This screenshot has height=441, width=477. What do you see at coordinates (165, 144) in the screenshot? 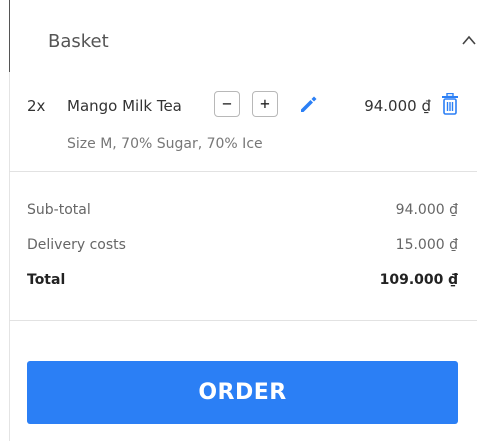
I see `item-options: Size M, 70% Sugar, 70% Ice` at bounding box center [165, 144].